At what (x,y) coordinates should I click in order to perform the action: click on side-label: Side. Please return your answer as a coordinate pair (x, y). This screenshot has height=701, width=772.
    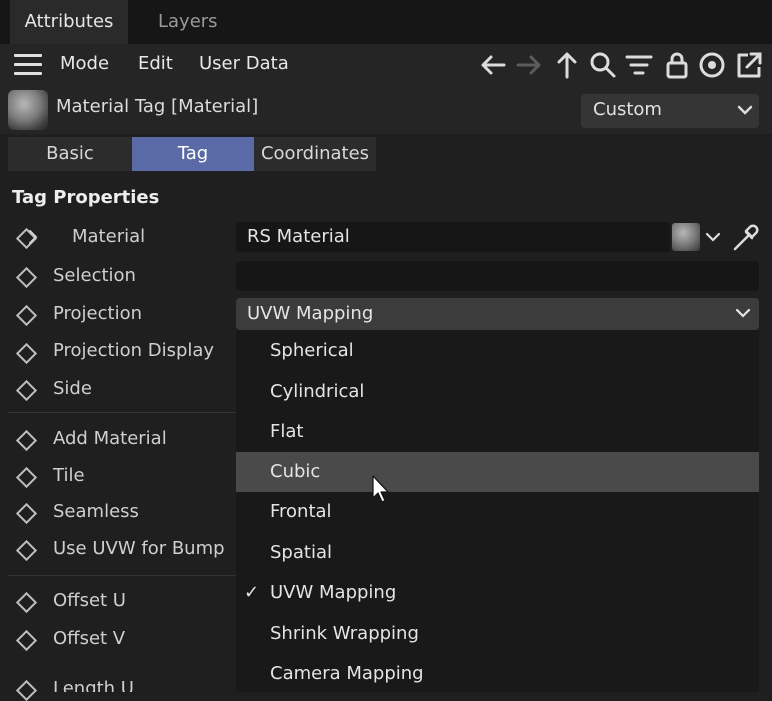
    Looking at the image, I should click on (72, 388).